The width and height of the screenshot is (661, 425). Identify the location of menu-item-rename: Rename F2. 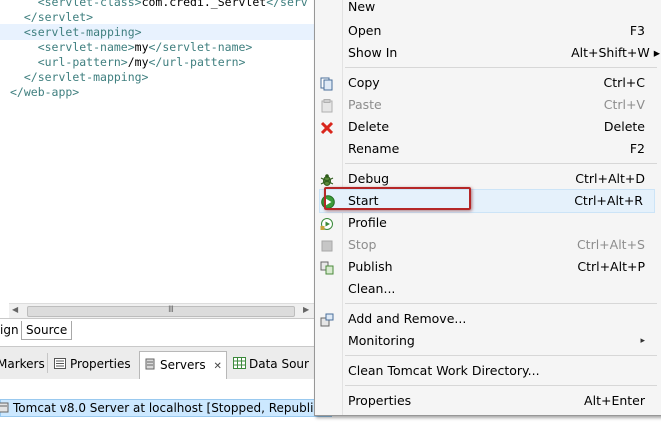
(488, 149).